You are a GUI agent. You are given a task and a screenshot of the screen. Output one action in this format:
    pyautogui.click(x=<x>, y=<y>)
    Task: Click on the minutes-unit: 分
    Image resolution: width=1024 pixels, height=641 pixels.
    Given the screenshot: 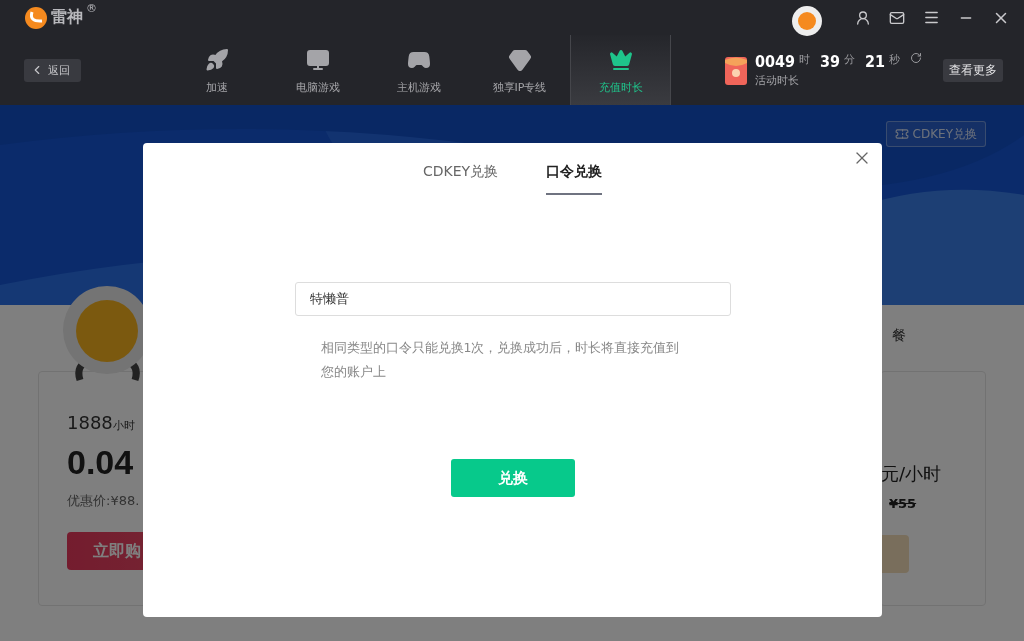 What is the action you would take?
    pyautogui.click(x=850, y=59)
    